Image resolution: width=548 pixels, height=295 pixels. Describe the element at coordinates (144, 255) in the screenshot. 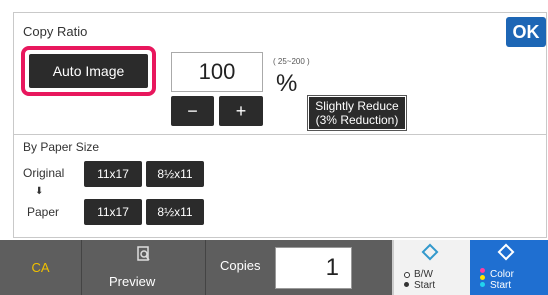

I see `preview-icon` at that location.